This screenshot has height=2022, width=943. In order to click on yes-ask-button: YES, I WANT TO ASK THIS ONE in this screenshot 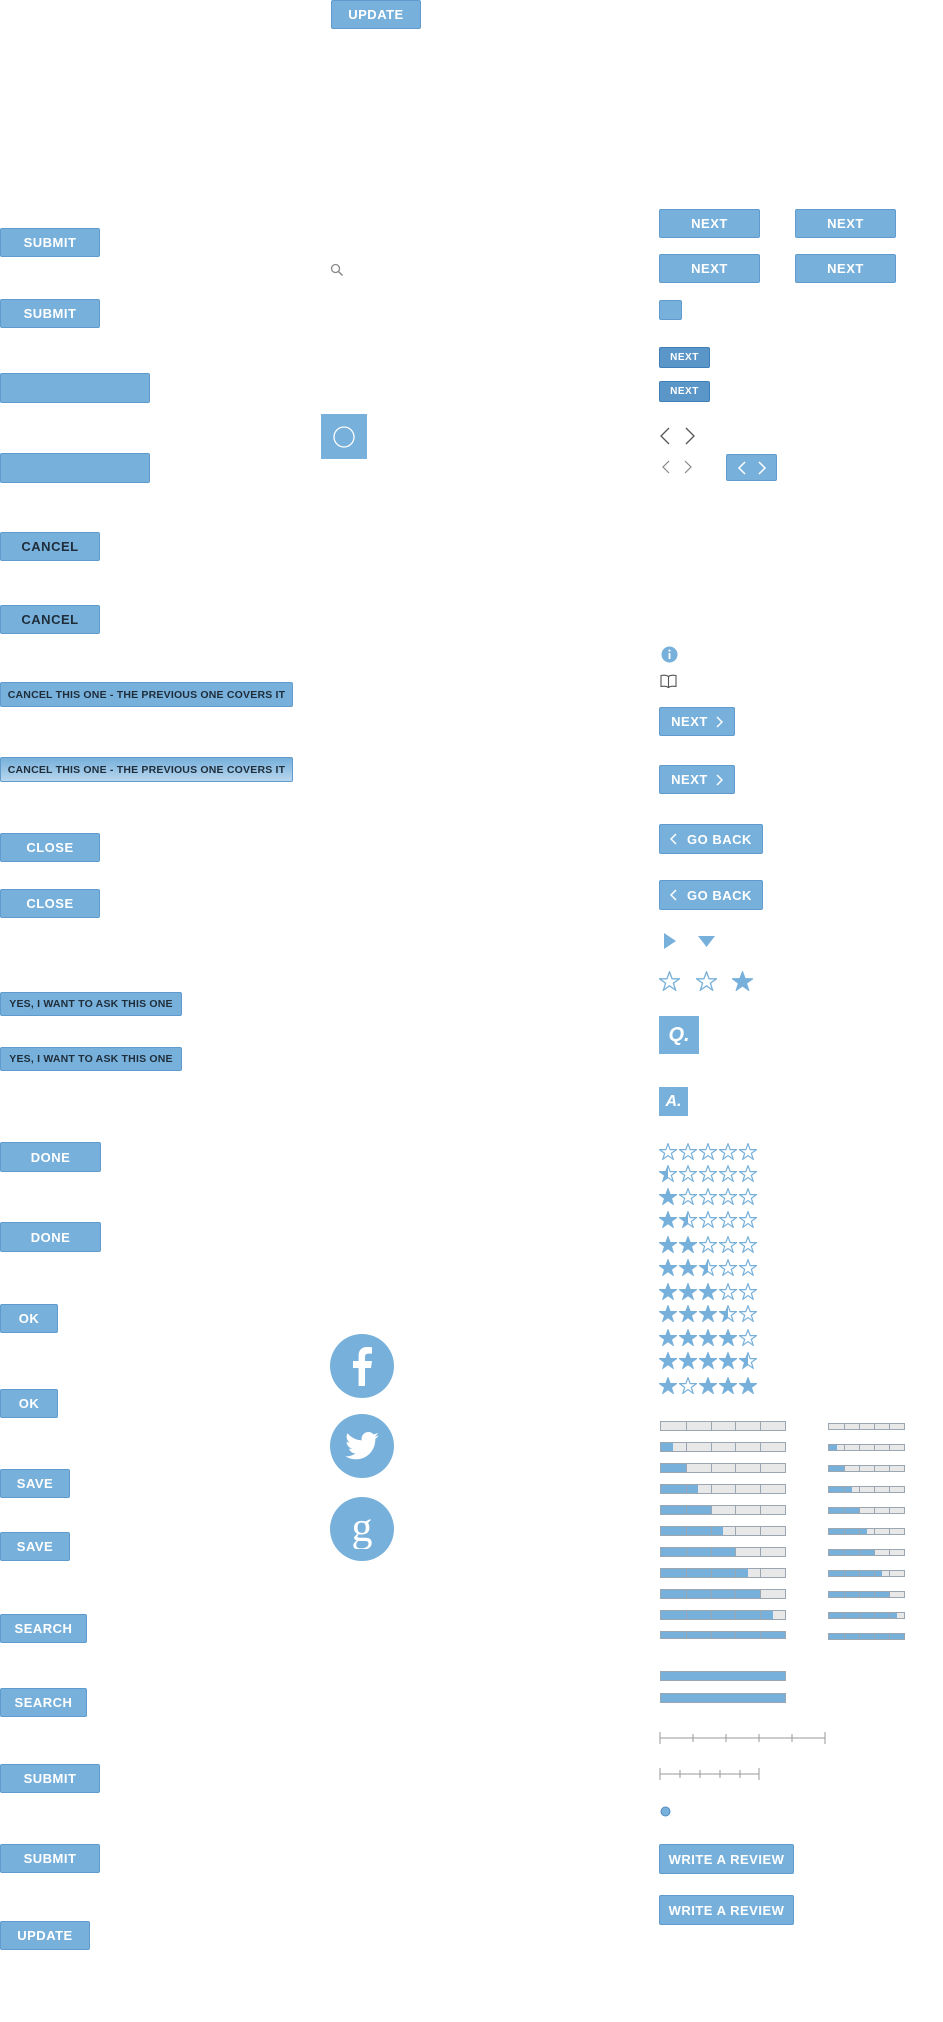, I will do `click(91, 1059)`.